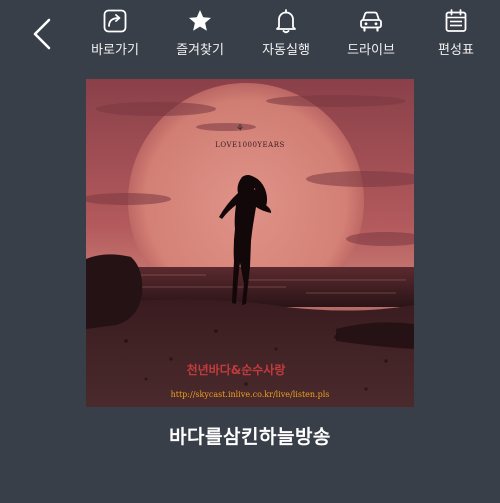 This screenshot has width=500, height=503. I want to click on station-name: 바다를삼킨하늘방송, so click(250, 437).